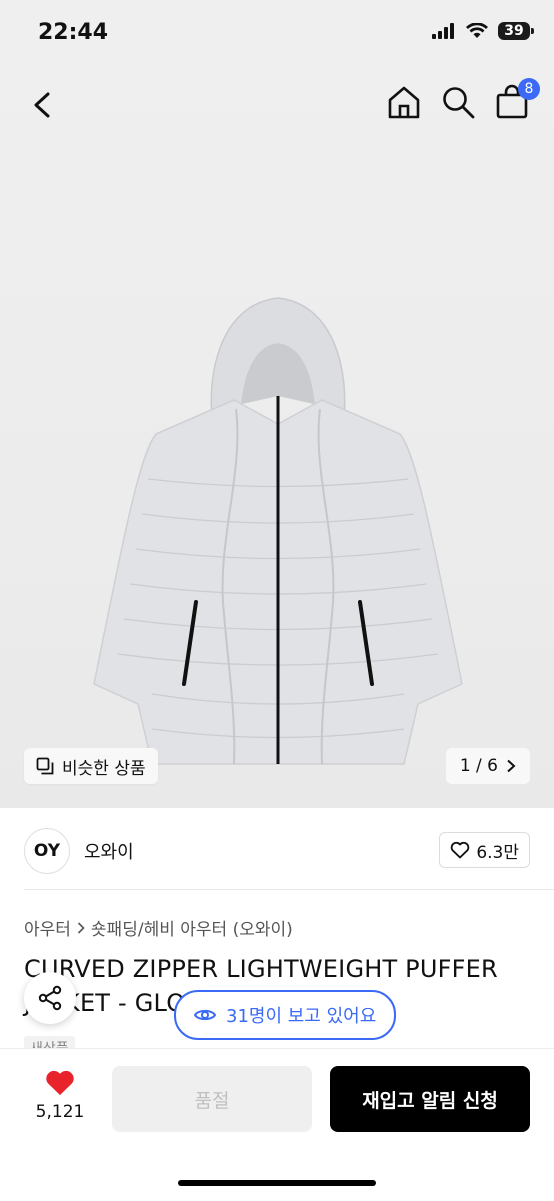 This screenshot has width=554, height=1201. Describe the element at coordinates (73, 32) in the screenshot. I see `status-time: 22:44` at that location.